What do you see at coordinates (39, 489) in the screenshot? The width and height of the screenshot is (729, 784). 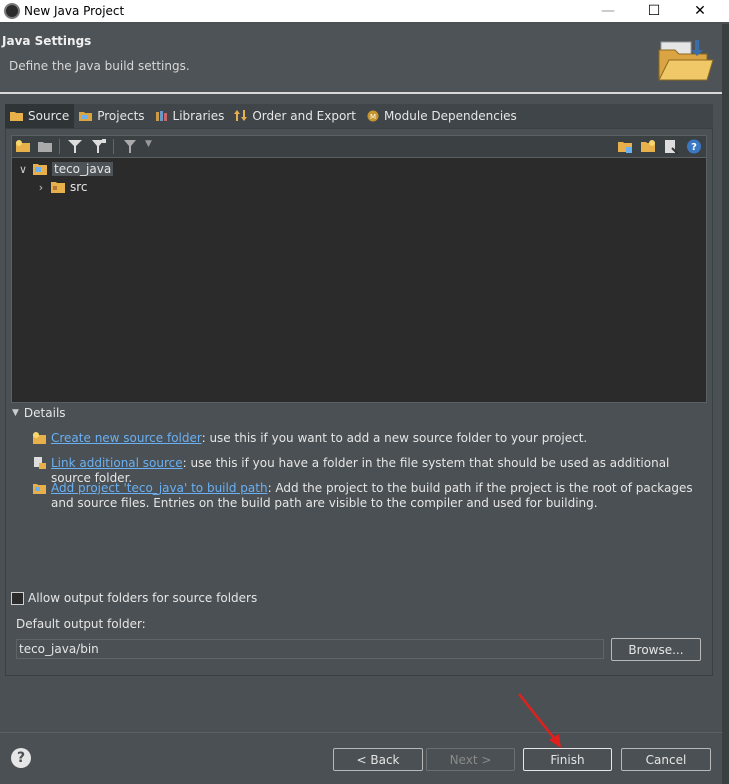 I see `add-project-icon` at bounding box center [39, 489].